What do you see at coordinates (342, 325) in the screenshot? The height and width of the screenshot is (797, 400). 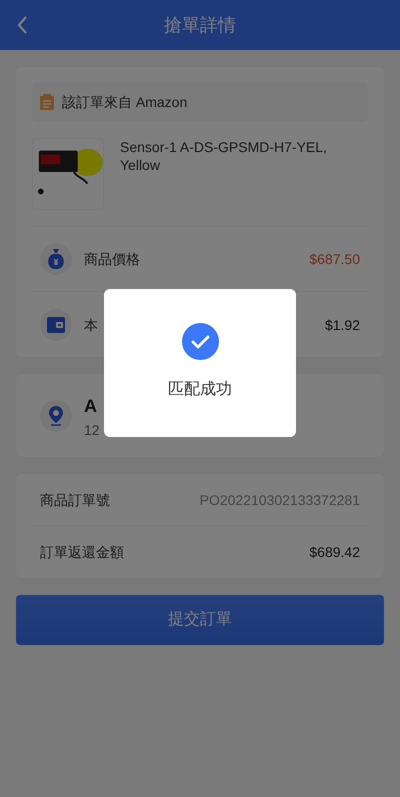 I see `amount-value: $1.92` at bounding box center [342, 325].